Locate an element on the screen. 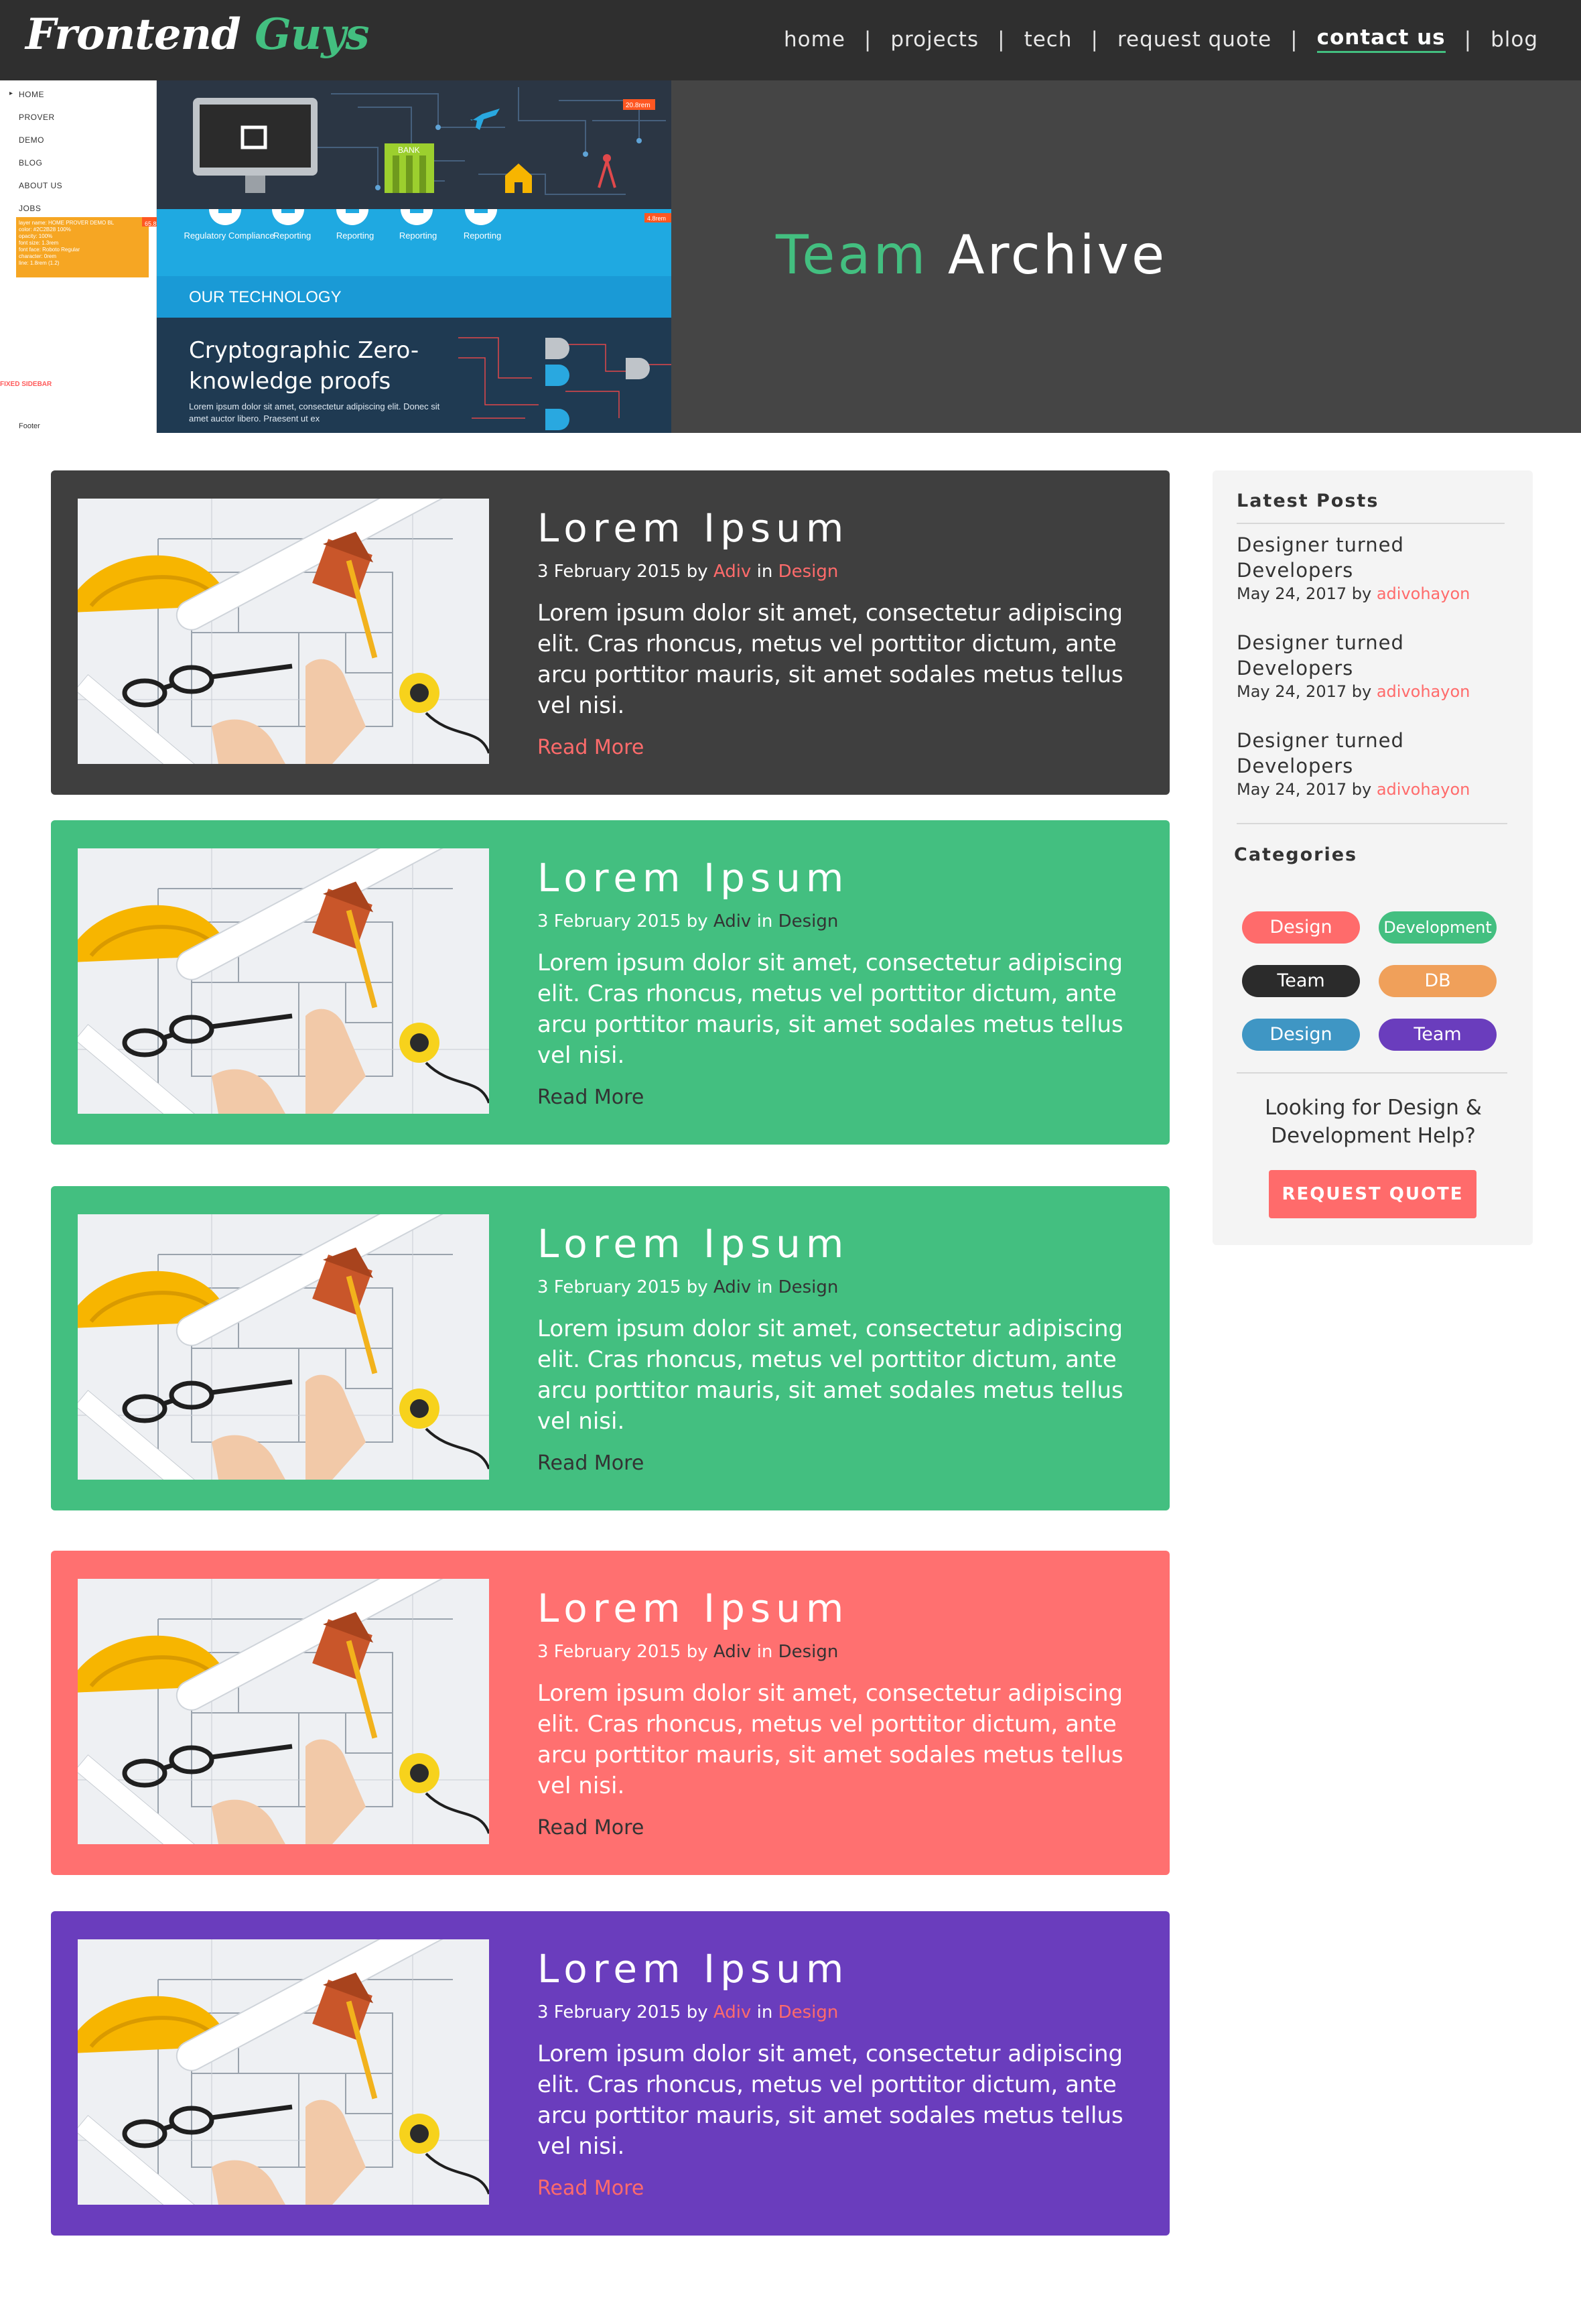 This screenshot has height=2324, width=1581. site-logo: Frontend Guys is located at coordinates (197, 35).